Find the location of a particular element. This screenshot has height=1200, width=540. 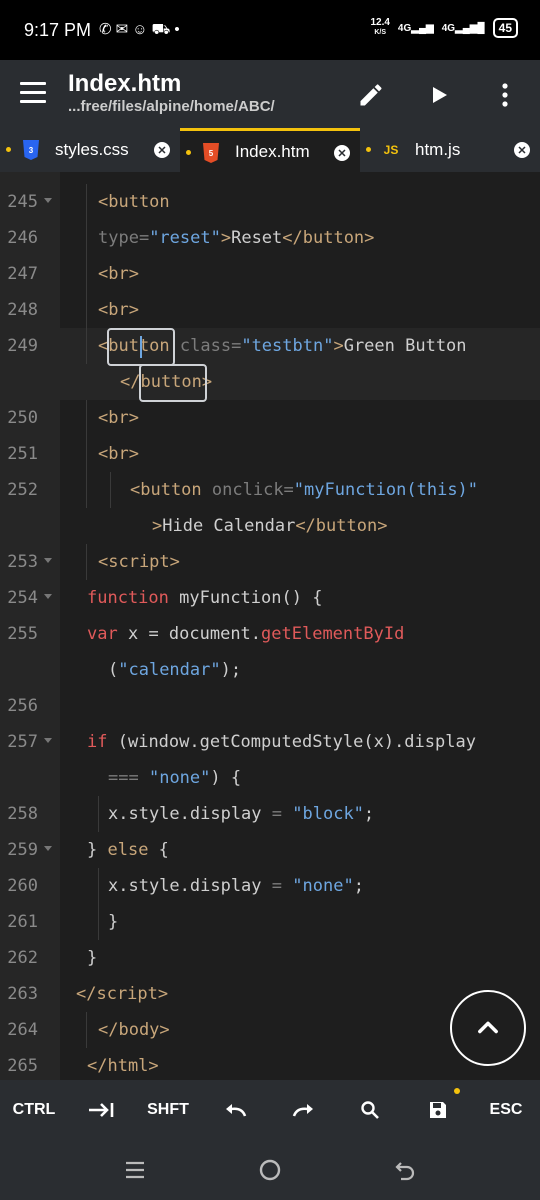

code-line: 245 <button is located at coordinates (270, 202).